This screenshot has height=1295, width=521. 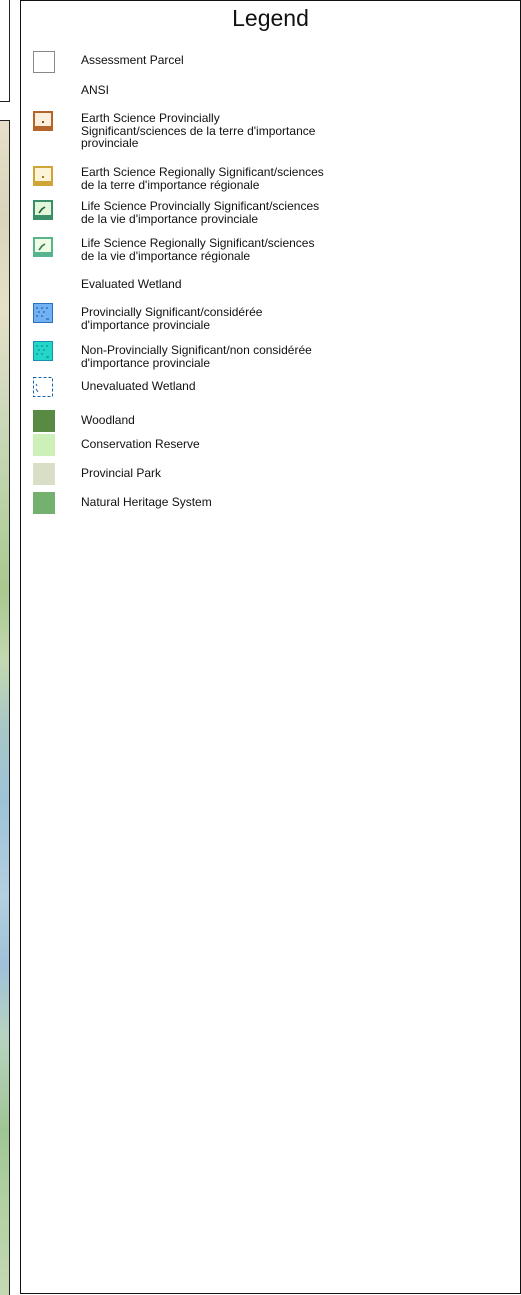 What do you see at coordinates (131, 284) in the screenshot?
I see `legend-section-evaluated-wetland: Evaluated Wetland` at bounding box center [131, 284].